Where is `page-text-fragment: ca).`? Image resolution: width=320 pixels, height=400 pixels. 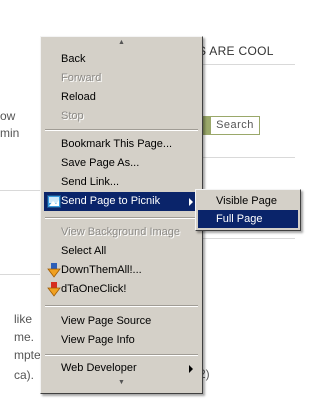 page-text-fragment: ca). is located at coordinates (24, 375).